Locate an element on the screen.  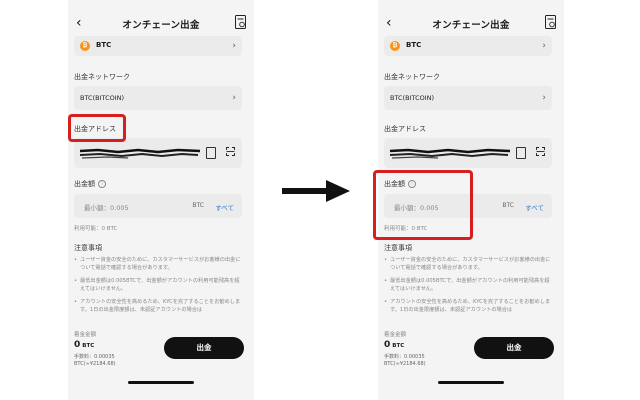
address-label: 出金アドレス is located at coordinates (405, 129).